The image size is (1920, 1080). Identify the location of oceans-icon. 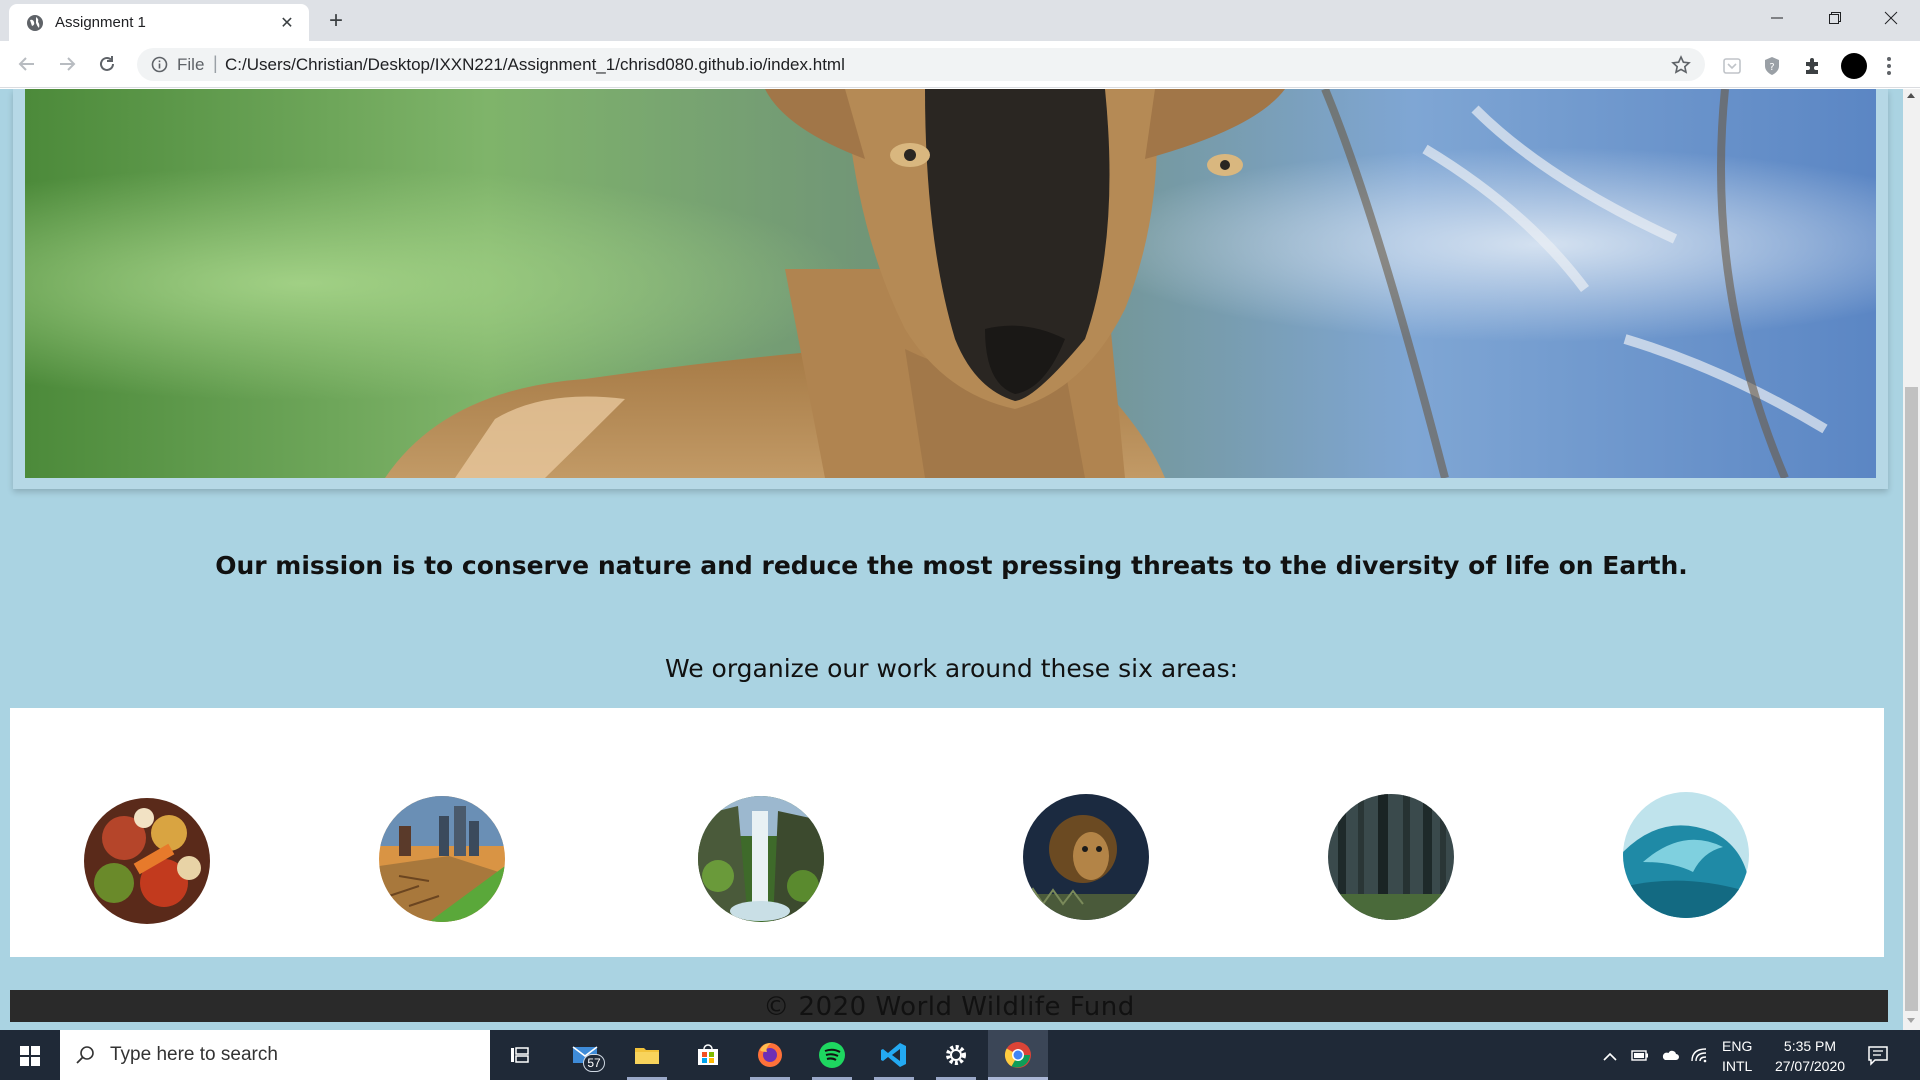
(1686, 855).